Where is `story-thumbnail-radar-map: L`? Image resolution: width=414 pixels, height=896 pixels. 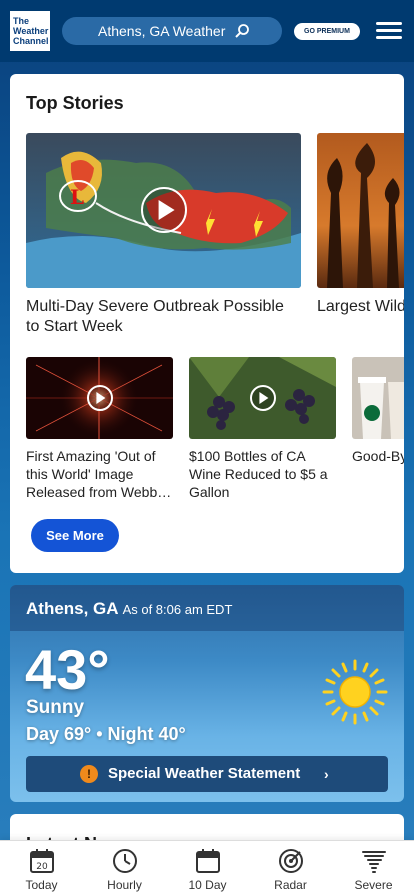
story-thumbnail-radar-map: L is located at coordinates (163, 210).